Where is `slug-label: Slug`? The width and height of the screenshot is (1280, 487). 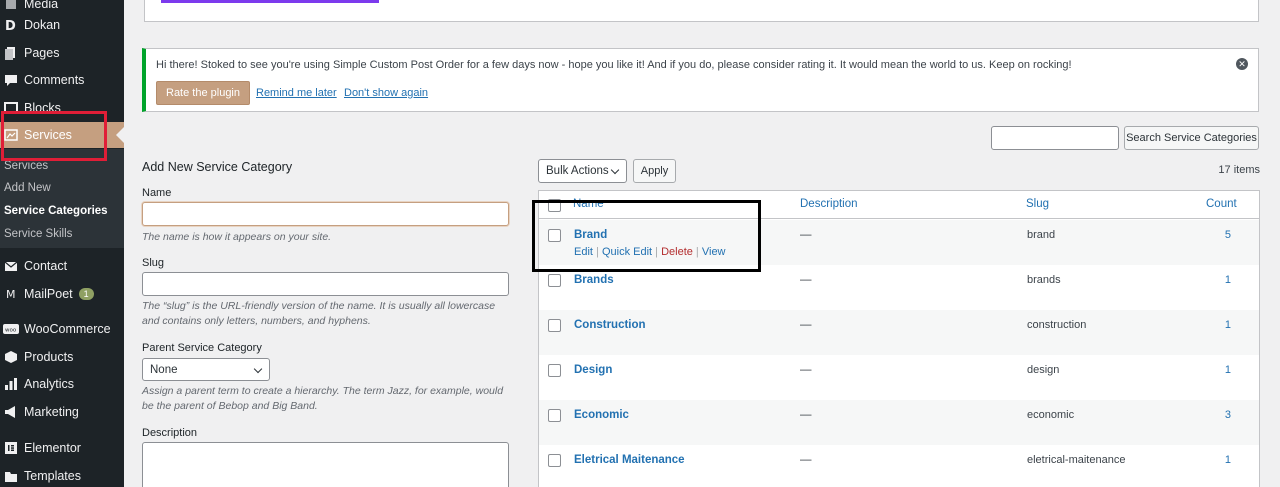 slug-label: Slug is located at coordinates (153, 263).